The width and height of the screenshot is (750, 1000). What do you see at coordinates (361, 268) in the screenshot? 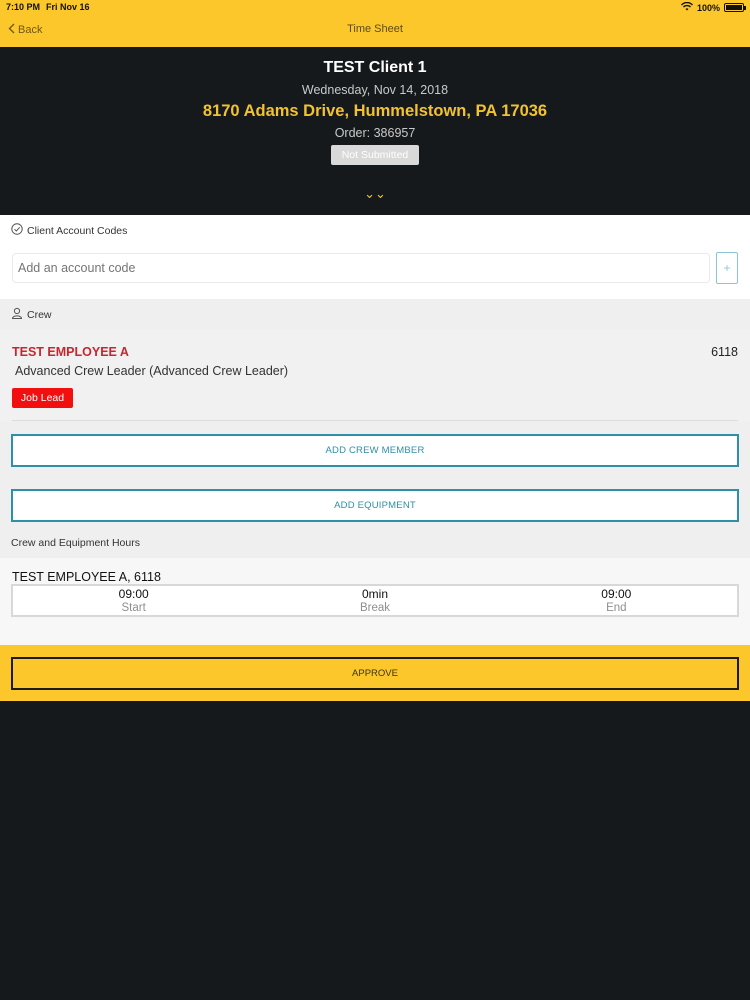
I see `account-code-input` at bounding box center [361, 268].